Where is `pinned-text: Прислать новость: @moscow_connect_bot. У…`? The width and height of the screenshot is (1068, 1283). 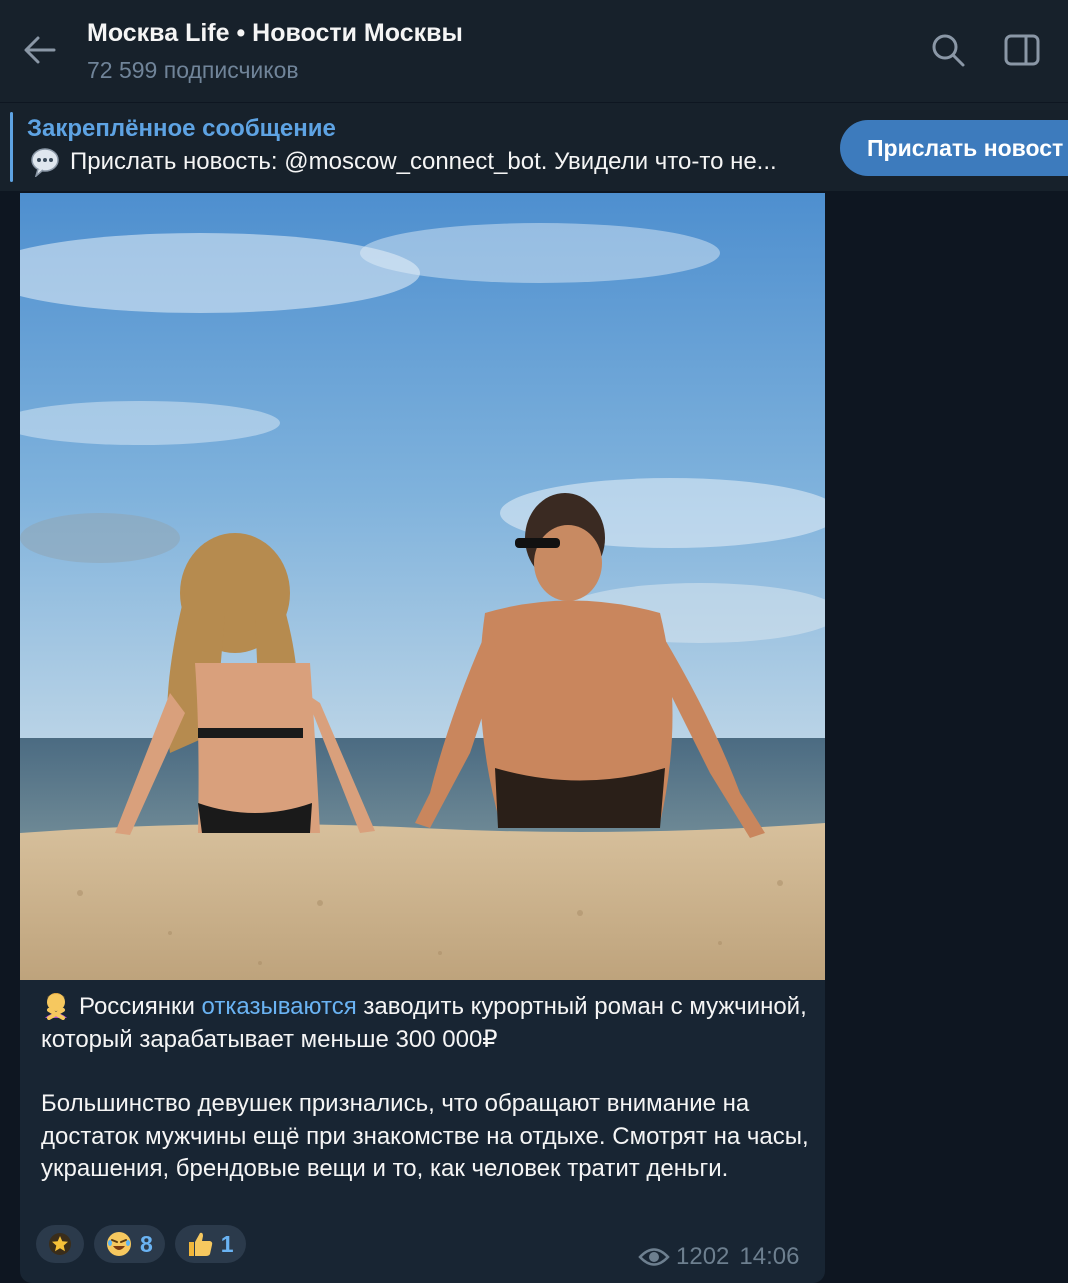
pinned-text: Прислать новость: @moscow_connect_bot. У… is located at coordinates (423, 161).